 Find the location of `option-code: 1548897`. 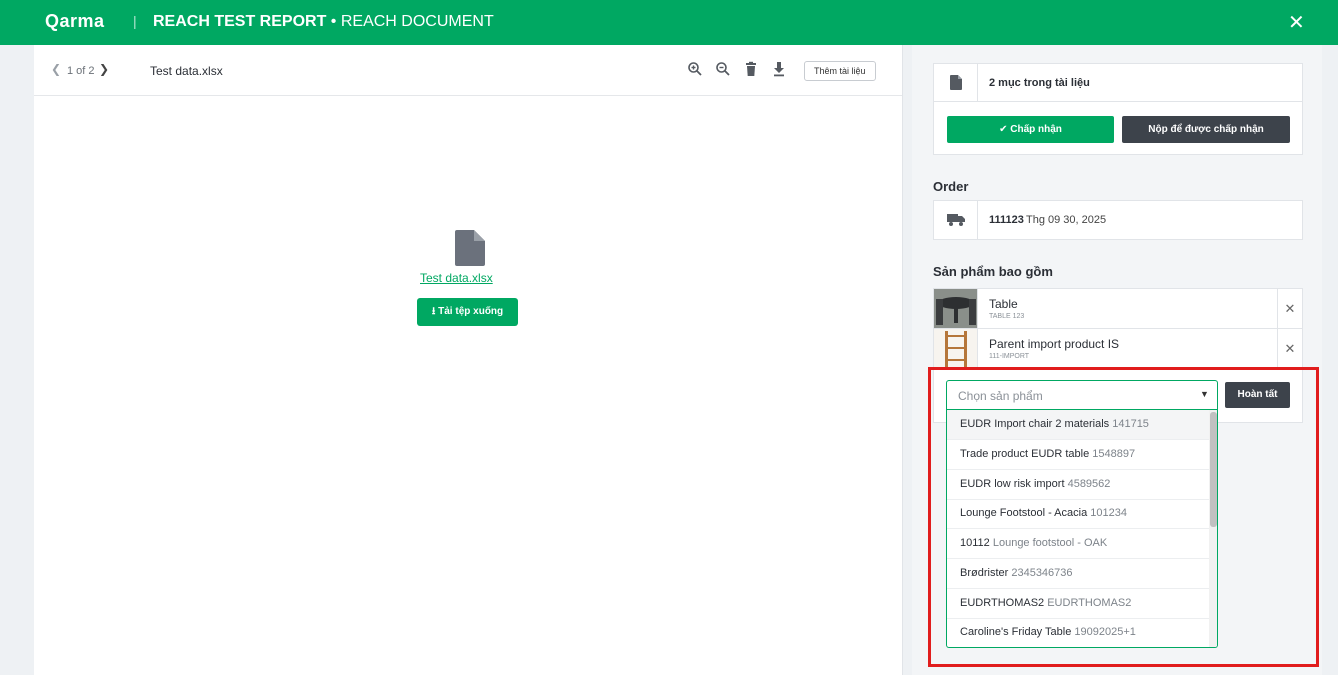

option-code: 1548897 is located at coordinates (1114, 454).